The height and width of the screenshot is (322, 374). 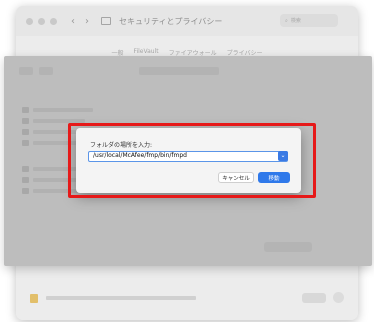 I want to click on sheet-toolbar, so click(x=188, y=71).